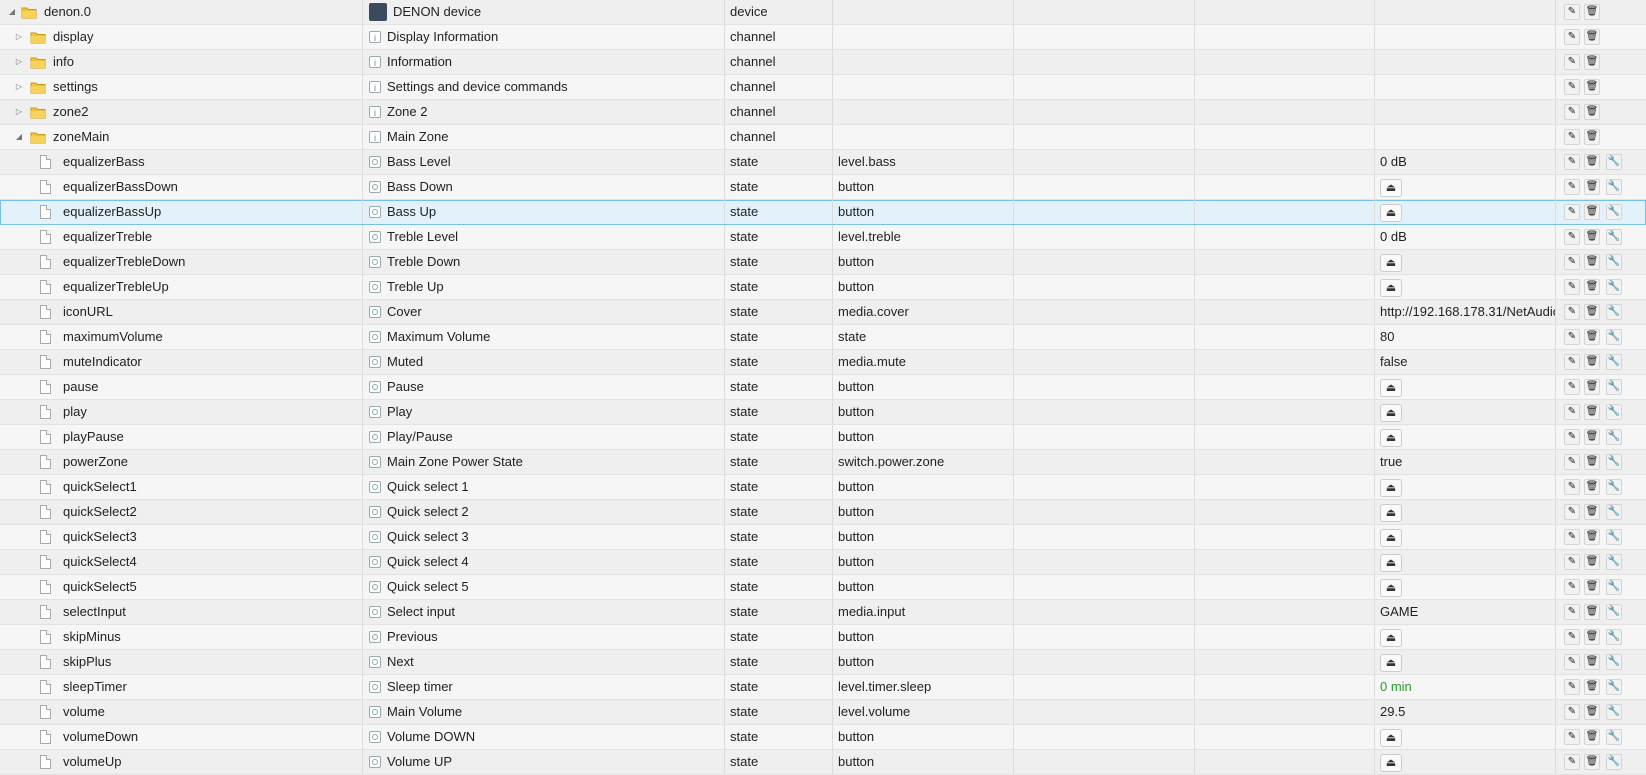  Describe the element at coordinates (1465, 237) in the screenshot. I see `value-cell: 0 dB` at that location.